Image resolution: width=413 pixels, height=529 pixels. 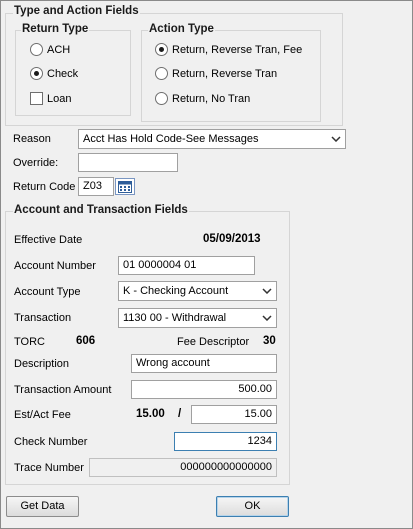 I want to click on calendar-list-icon, so click(x=125, y=186).